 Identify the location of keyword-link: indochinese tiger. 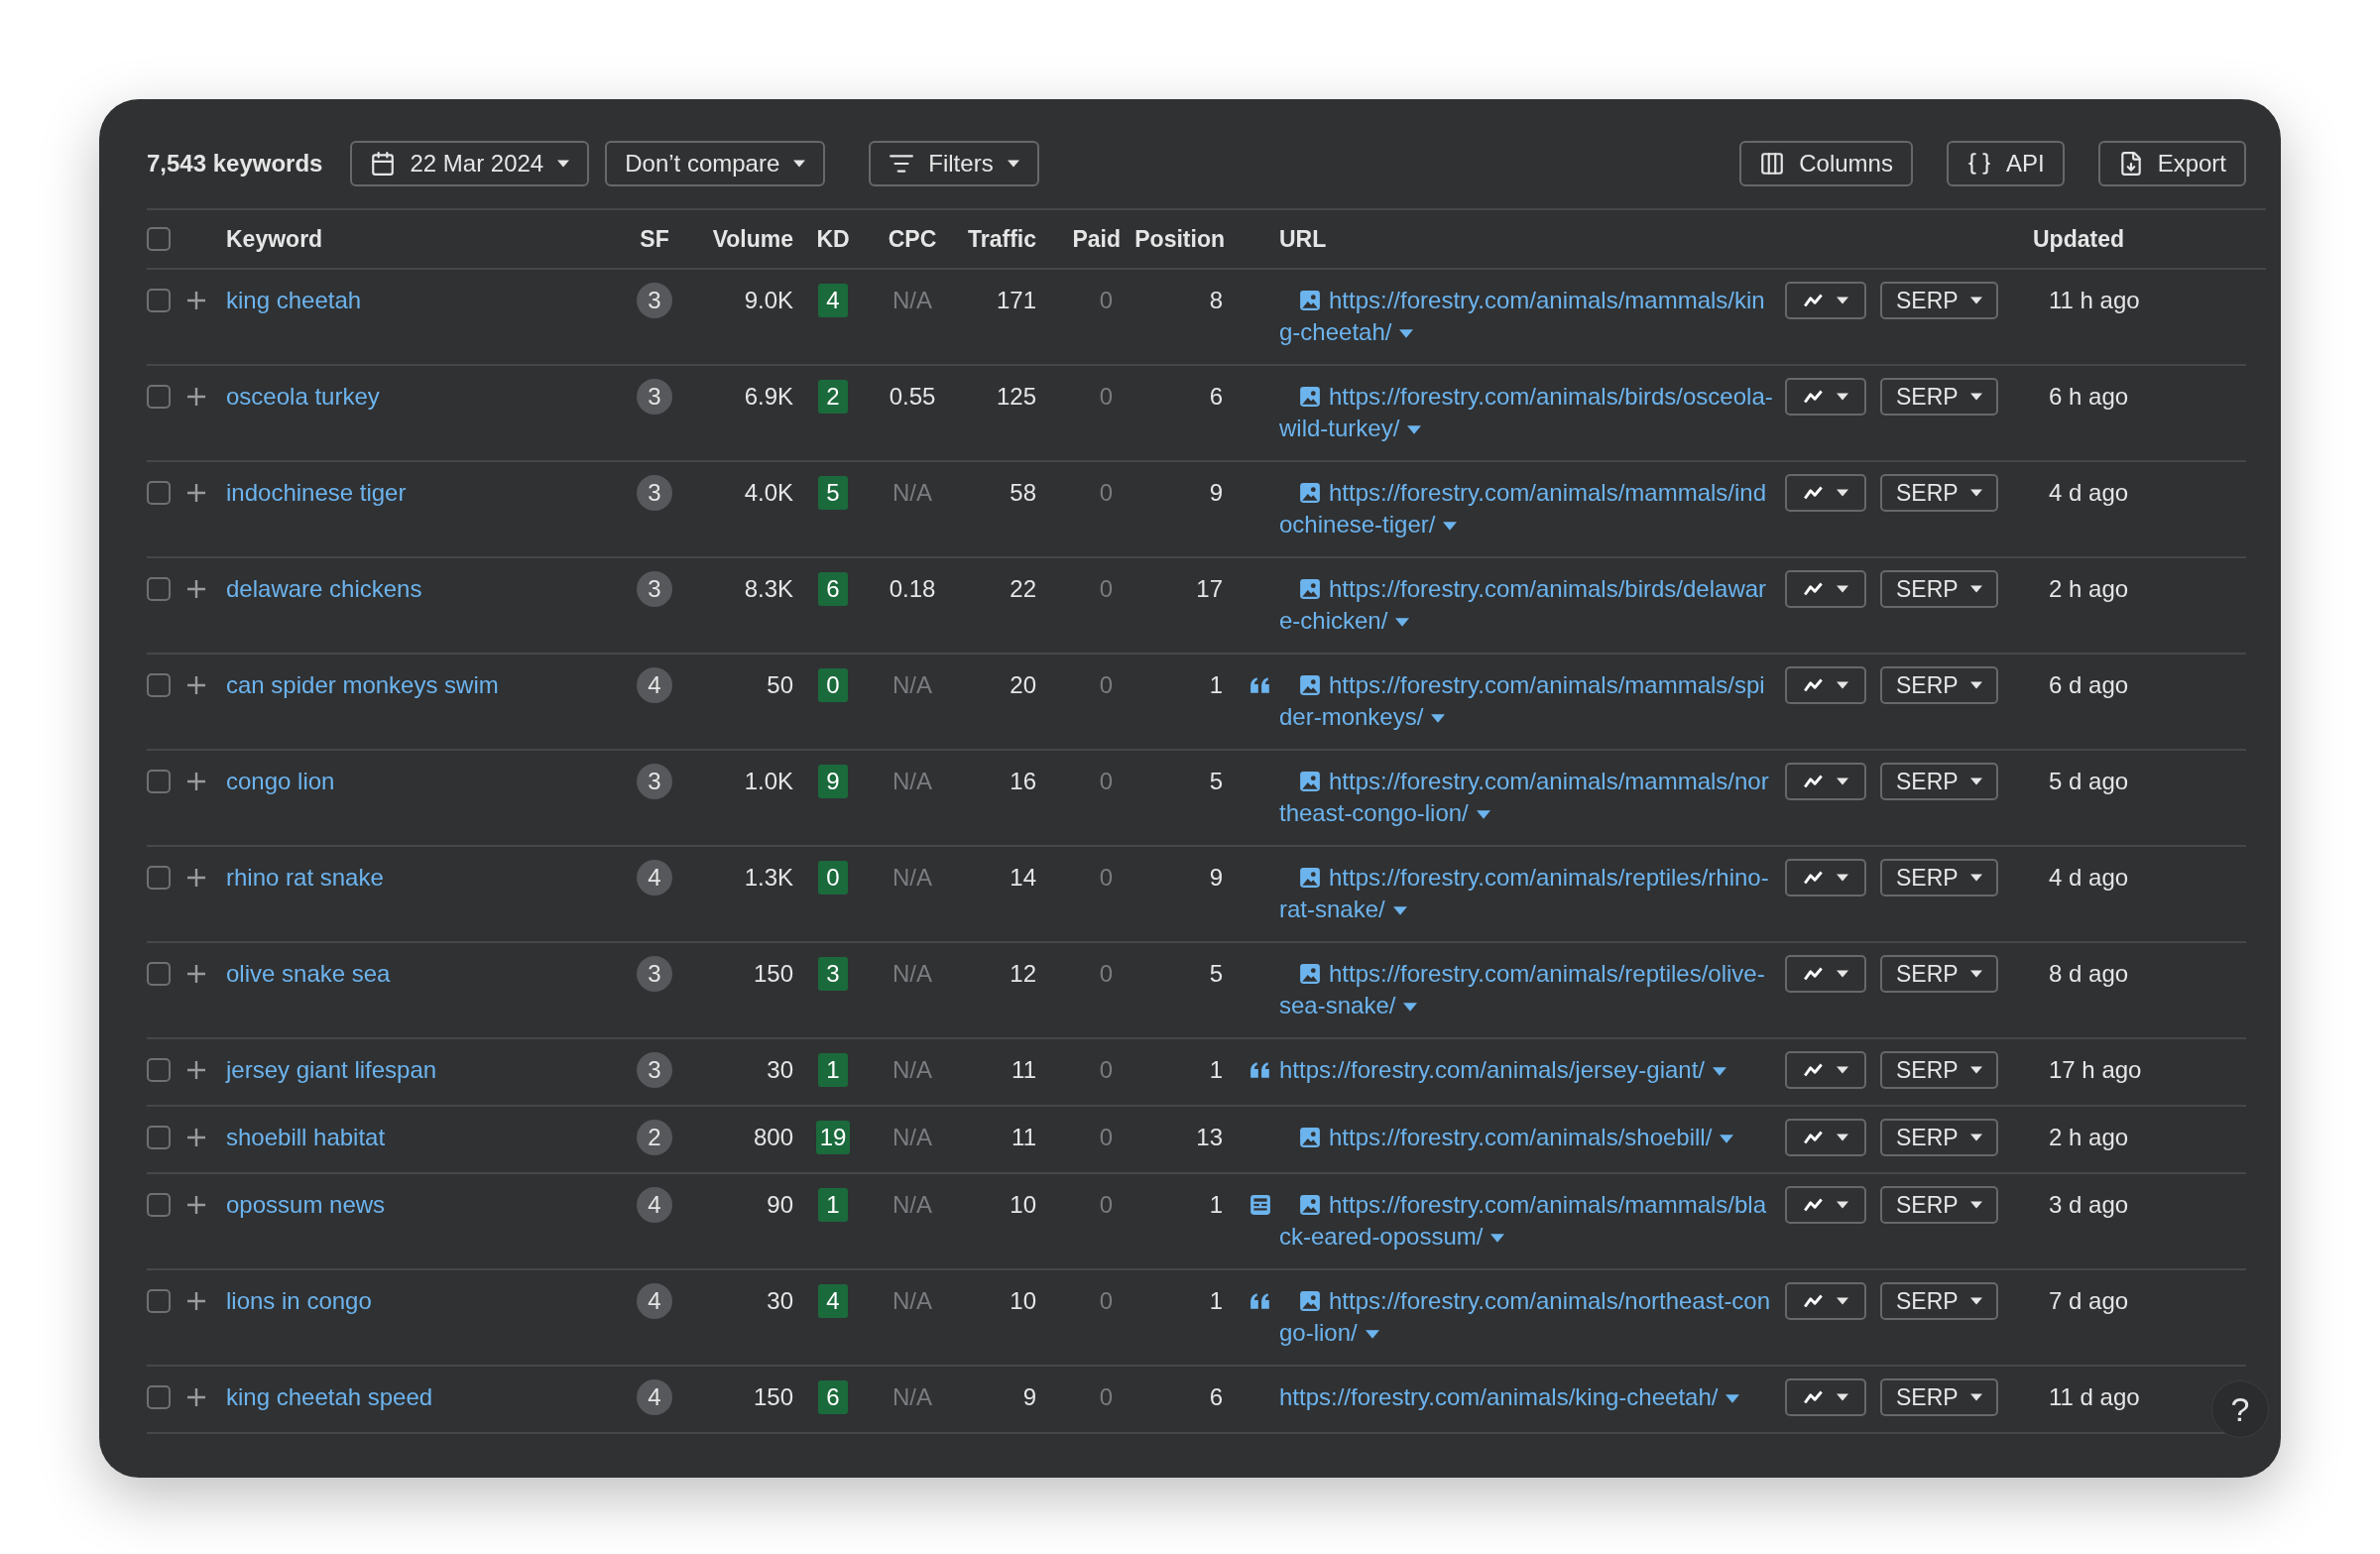
(316, 492).